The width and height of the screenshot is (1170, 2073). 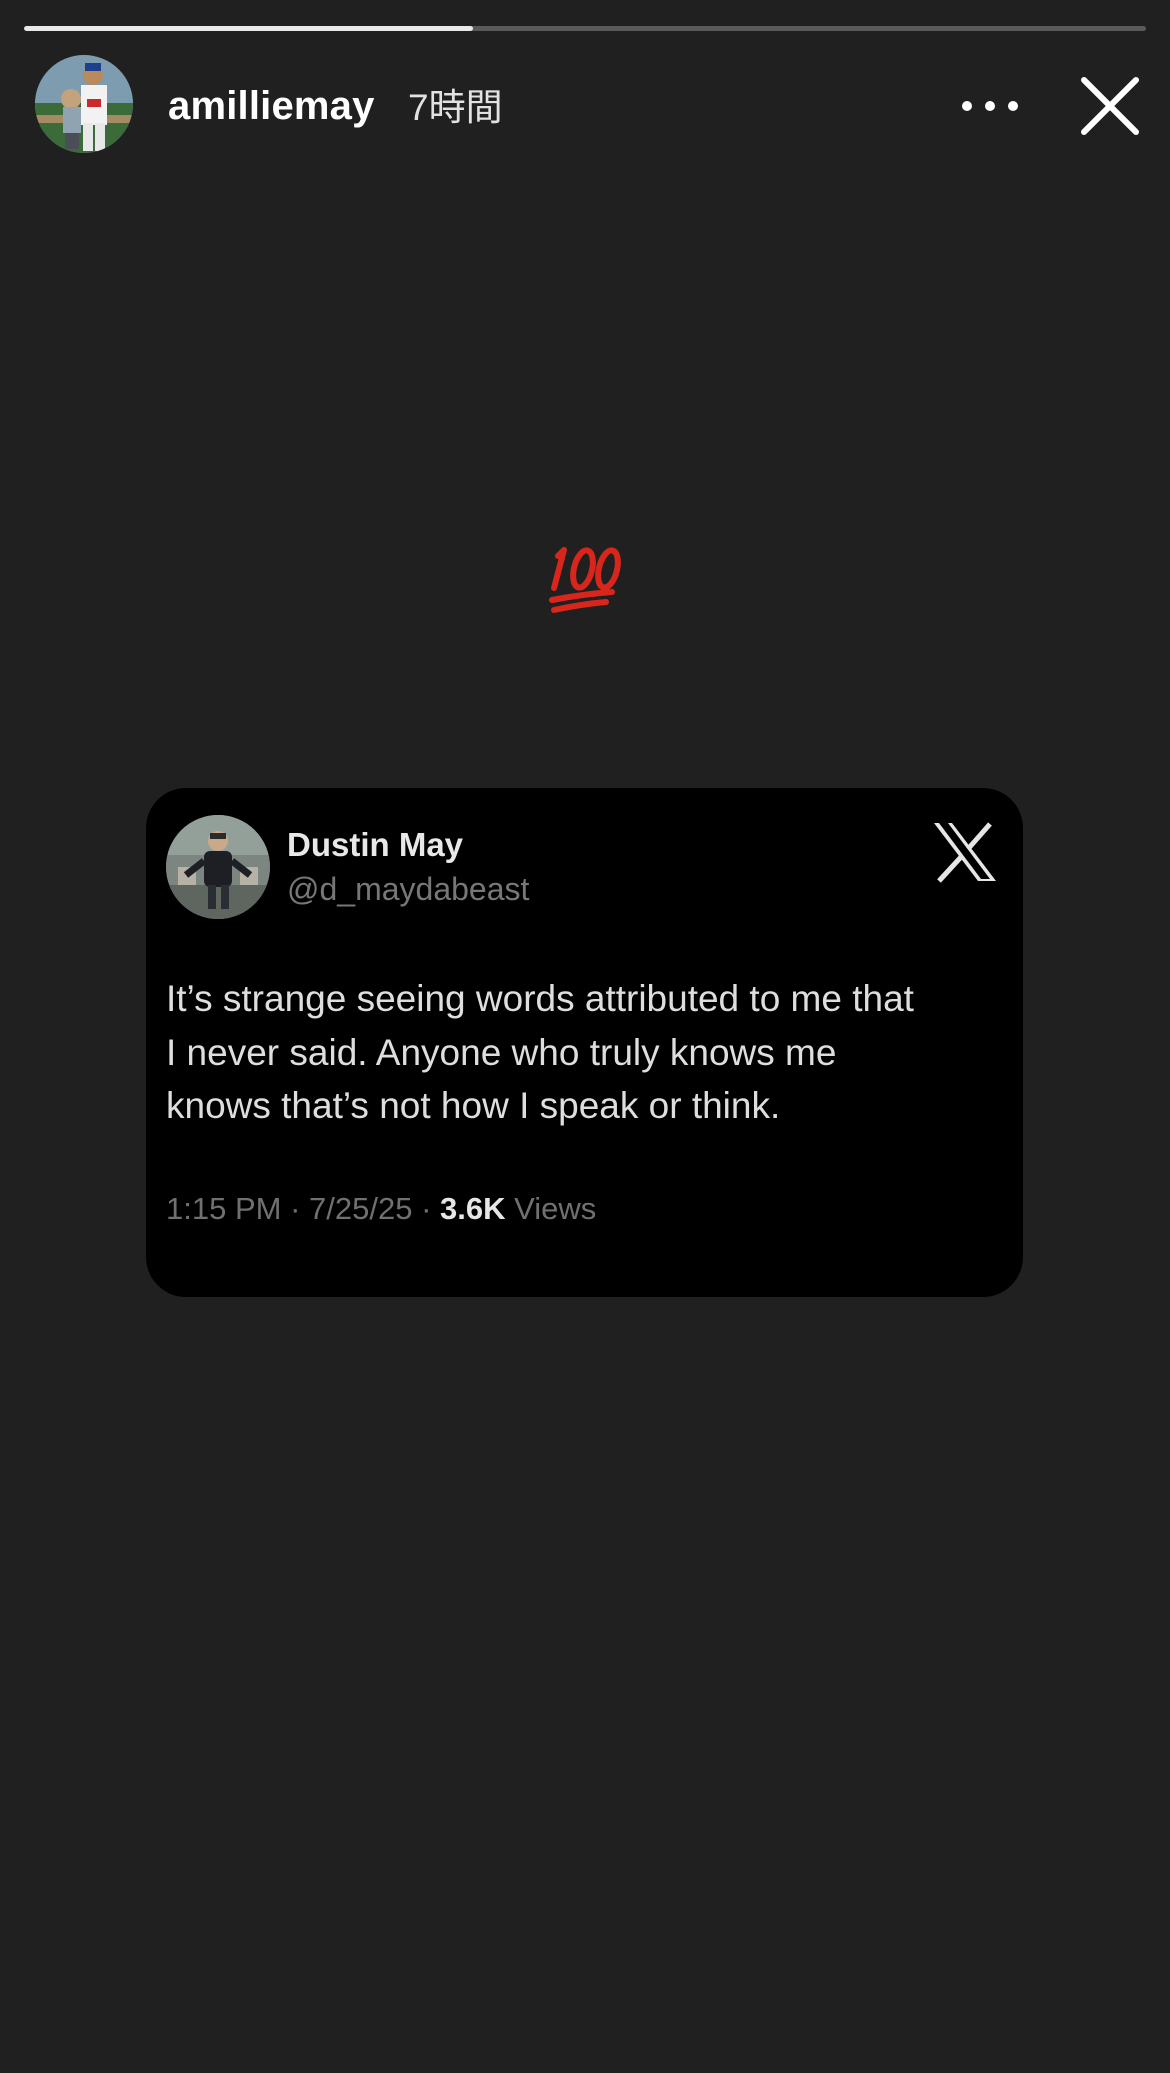 I want to click on avatar, so click(x=84, y=104).